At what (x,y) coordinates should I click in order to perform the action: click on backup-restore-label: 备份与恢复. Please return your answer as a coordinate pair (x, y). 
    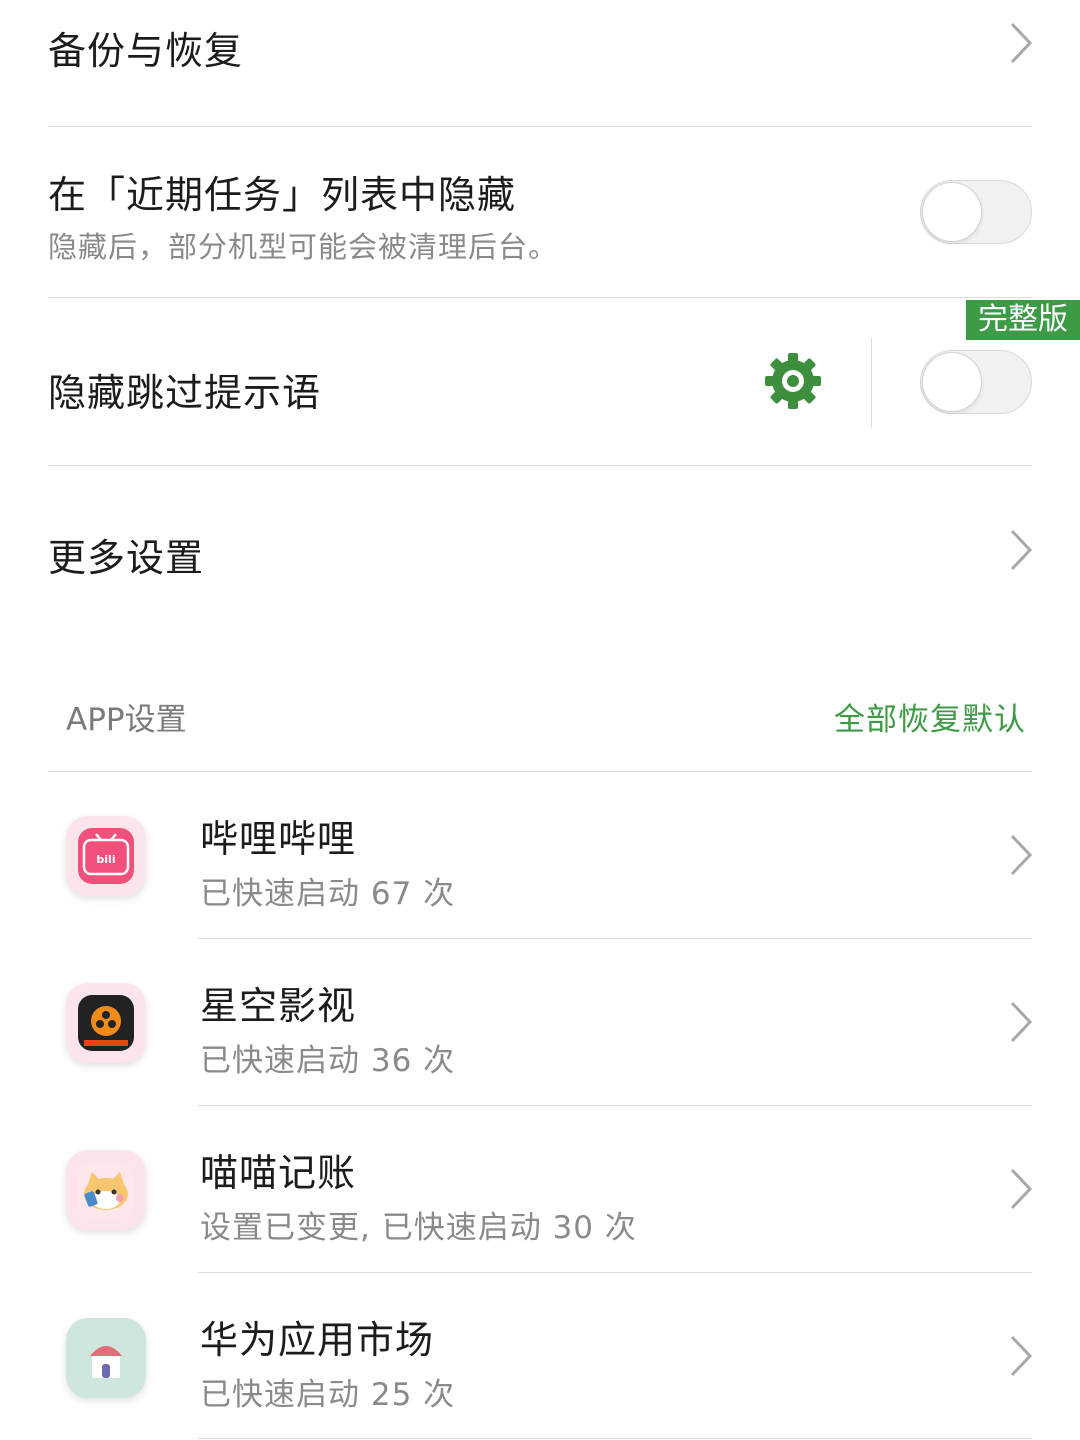
    Looking at the image, I should click on (146, 51).